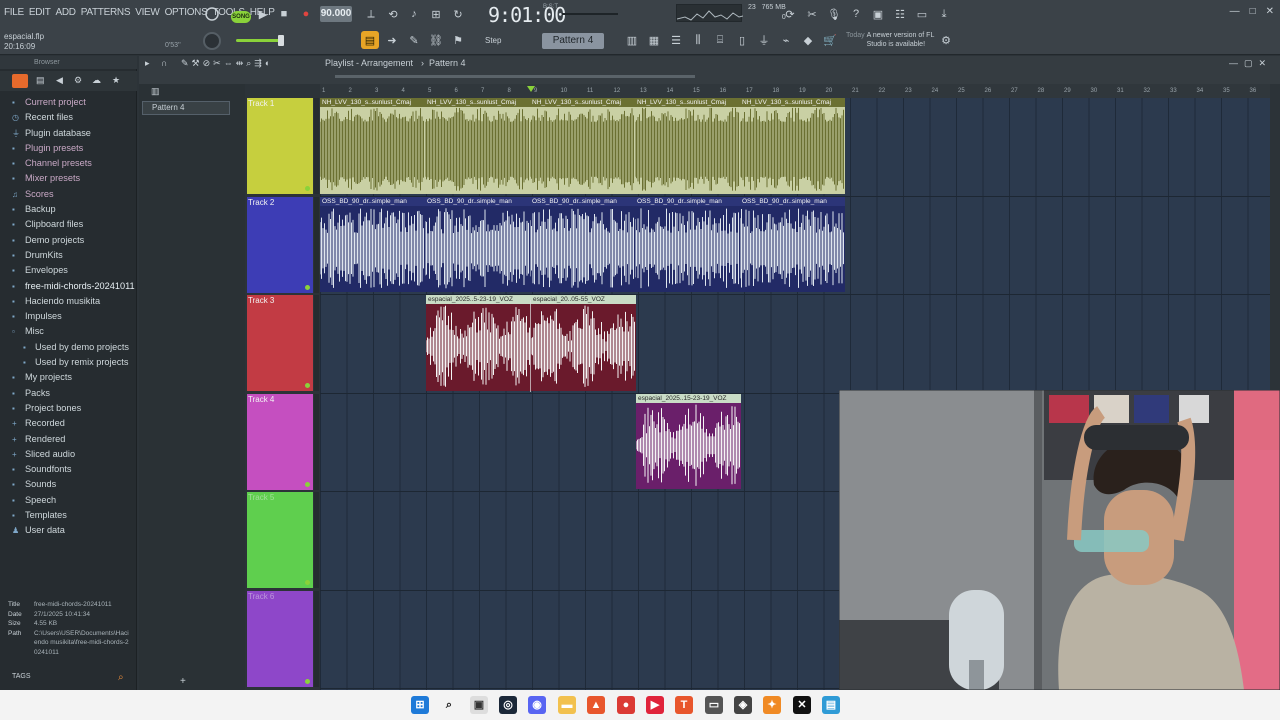 The image size is (1280, 720). Describe the element at coordinates (68, 270) in the screenshot. I see `browser-item: ▪ Envelopes` at that location.